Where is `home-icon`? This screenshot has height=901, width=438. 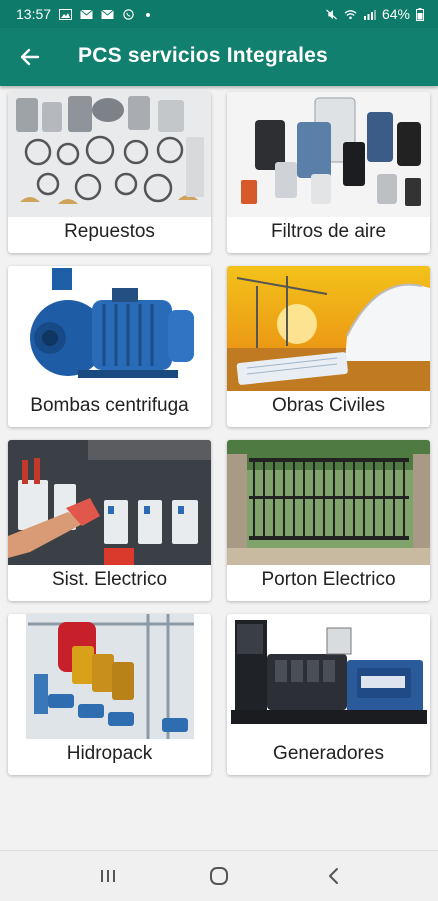 home-icon is located at coordinates (219, 876).